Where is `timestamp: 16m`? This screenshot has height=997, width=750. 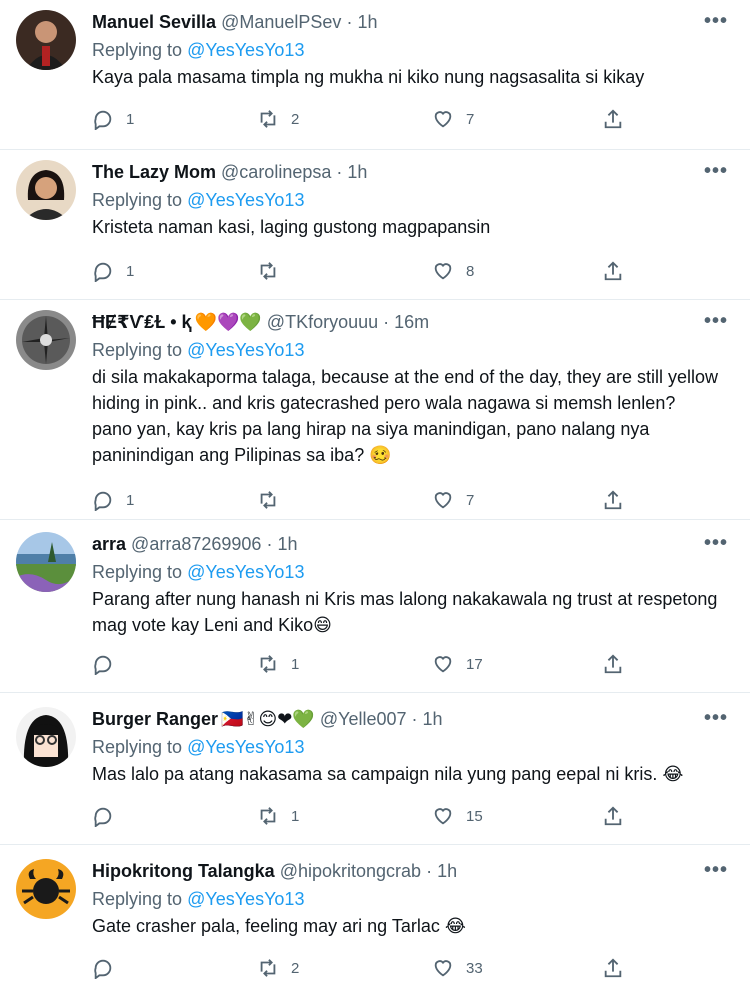
timestamp: 16m is located at coordinates (411, 322).